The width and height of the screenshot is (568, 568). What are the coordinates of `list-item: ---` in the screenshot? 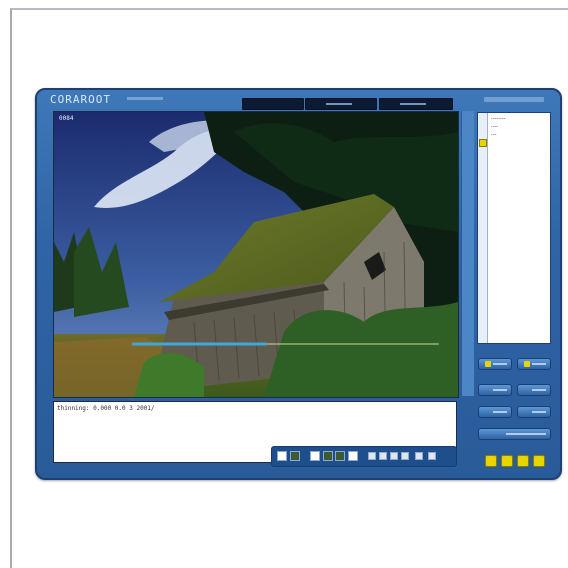 It's located at (493, 135).